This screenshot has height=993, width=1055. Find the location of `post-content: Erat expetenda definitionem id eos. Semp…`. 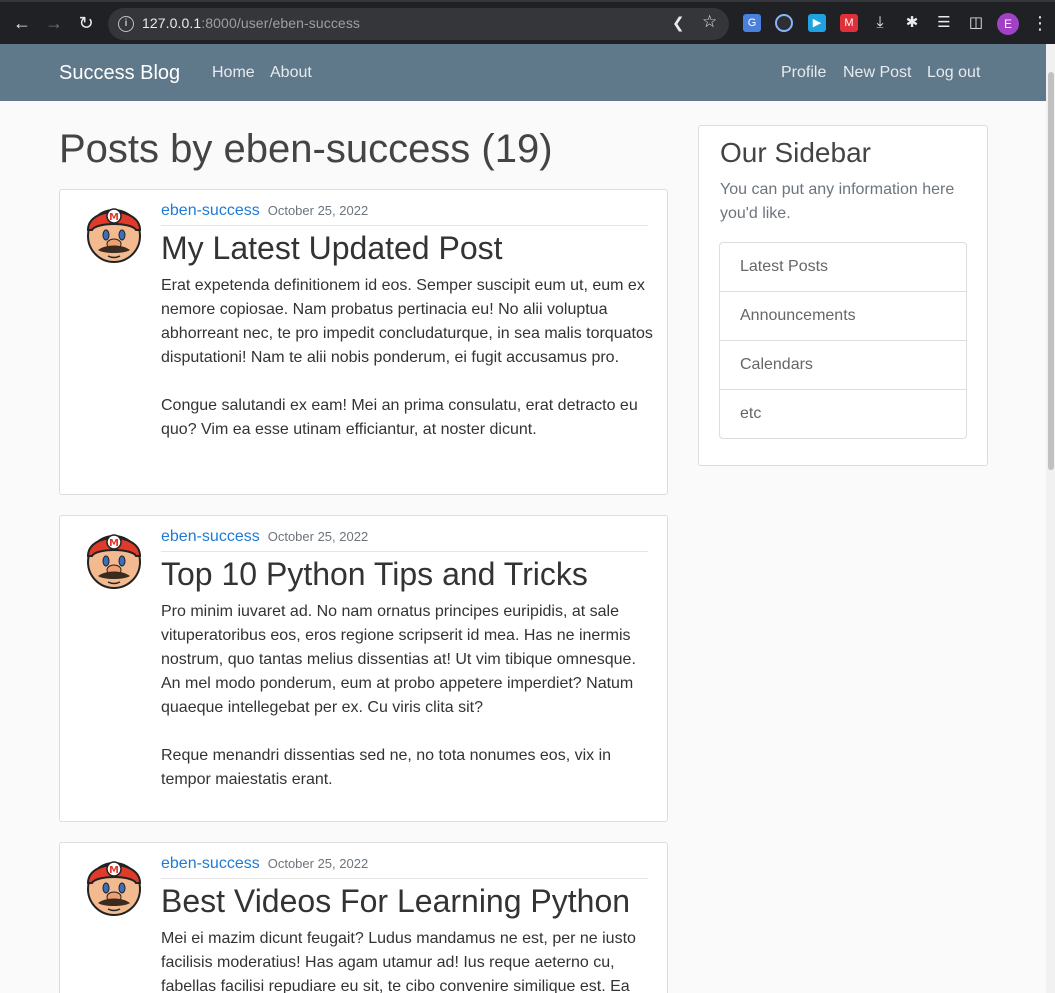

post-content: Erat expetenda definitionem id eos. Semp… is located at coordinates (407, 358).